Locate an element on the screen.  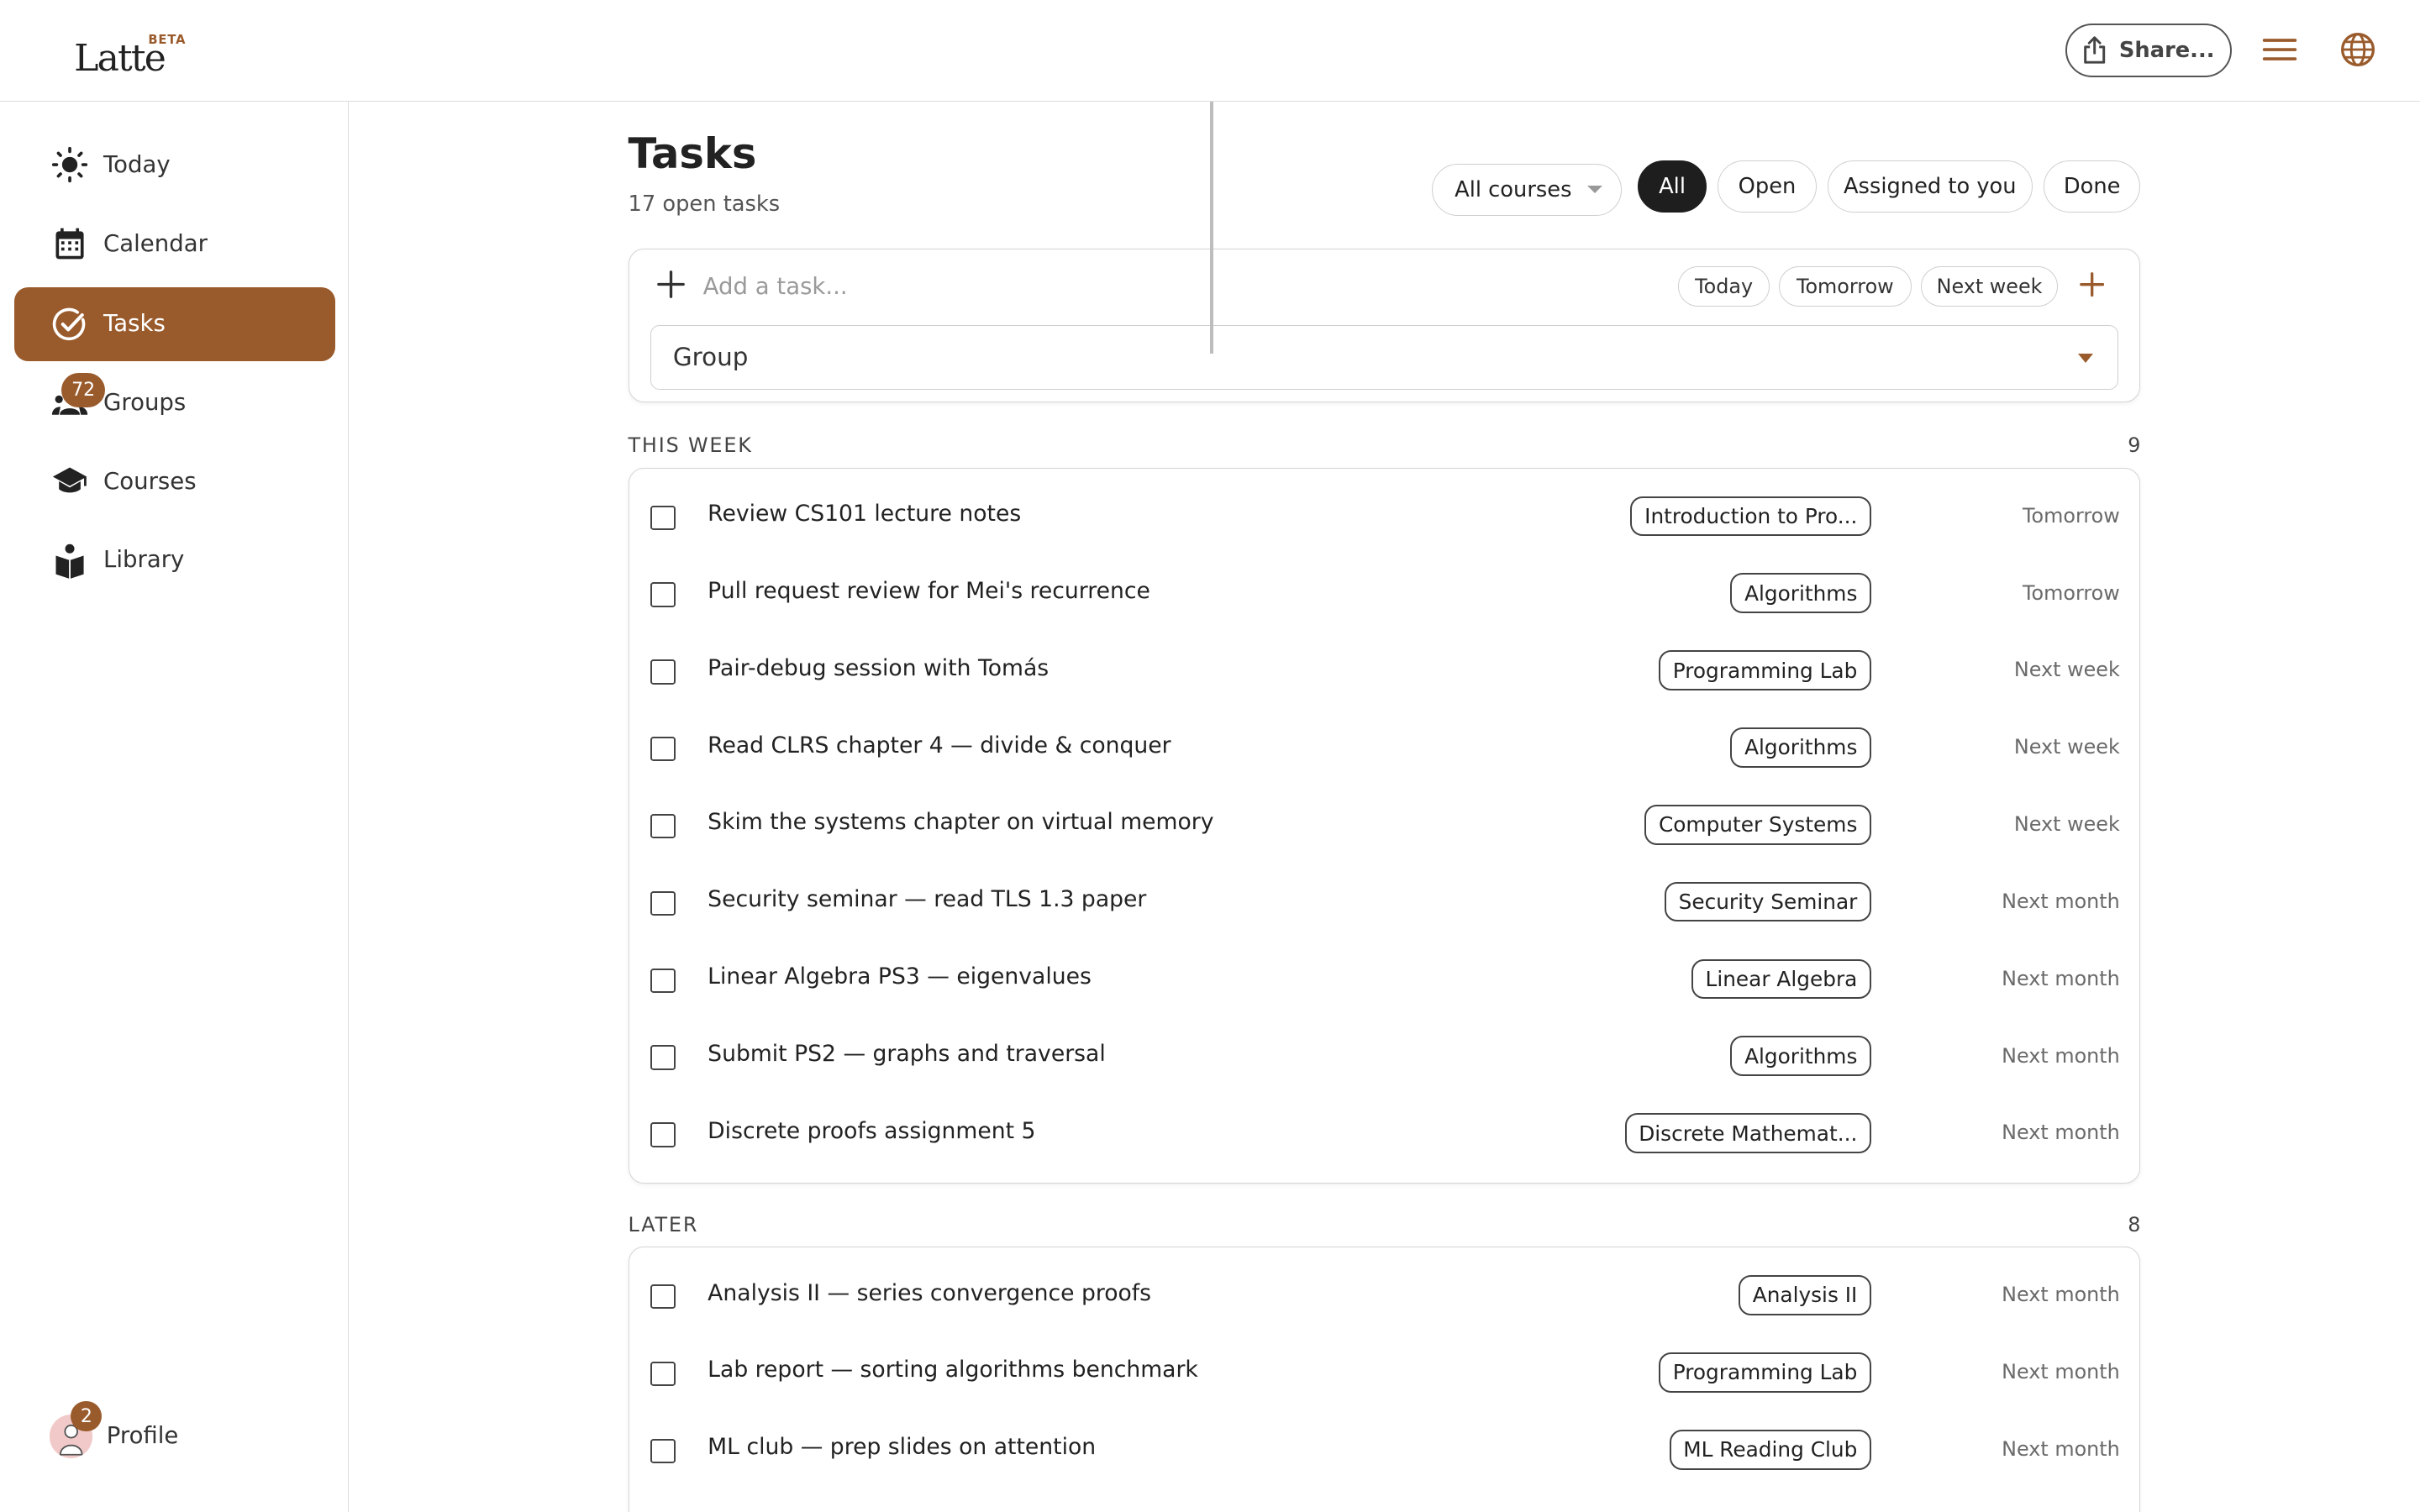
task-due: Tomorrow is located at coordinates (2071, 592).